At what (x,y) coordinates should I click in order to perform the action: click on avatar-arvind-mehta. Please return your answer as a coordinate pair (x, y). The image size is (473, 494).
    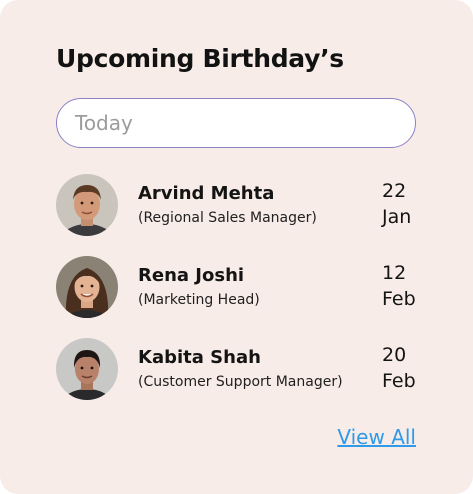
    Looking at the image, I should click on (87, 205).